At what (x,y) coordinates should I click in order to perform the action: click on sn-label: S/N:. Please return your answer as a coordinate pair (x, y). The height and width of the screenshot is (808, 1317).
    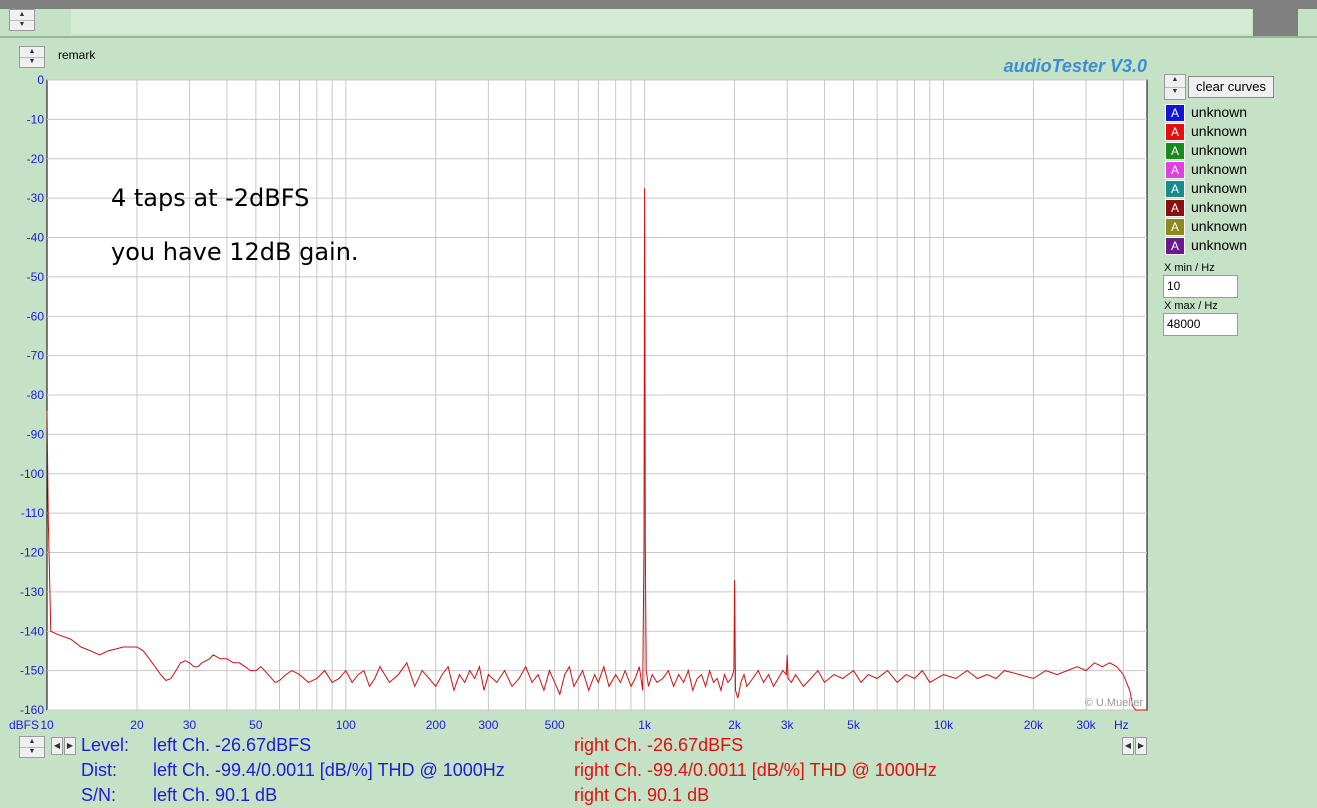
    Looking at the image, I should click on (99, 795).